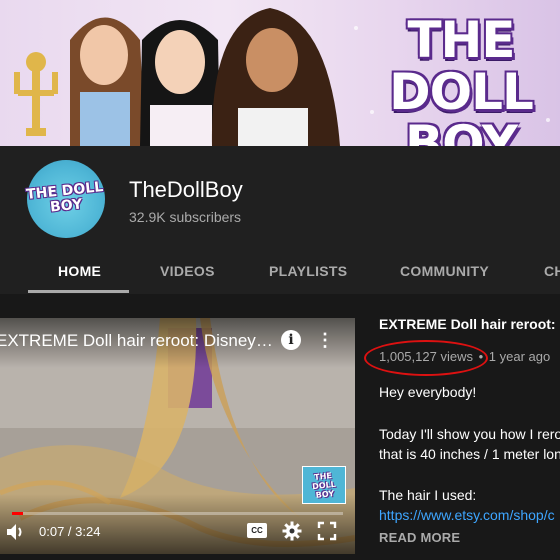 The image size is (560, 560). I want to click on tab-videos: VIDEOS, so click(187, 271).